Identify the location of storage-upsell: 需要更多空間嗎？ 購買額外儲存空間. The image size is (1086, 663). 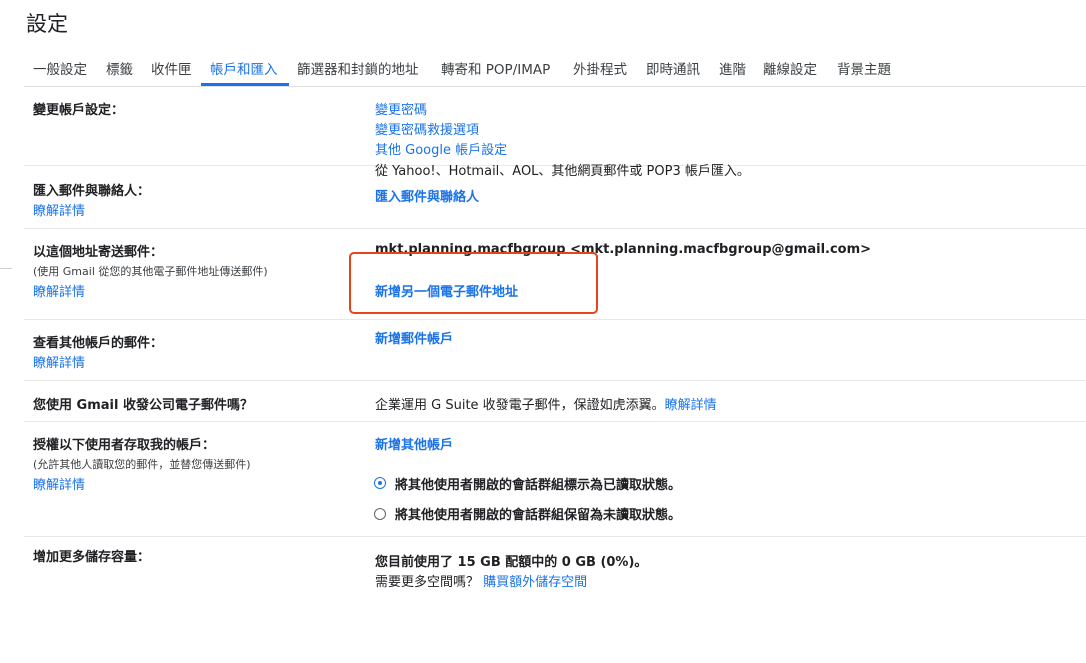
(481, 580).